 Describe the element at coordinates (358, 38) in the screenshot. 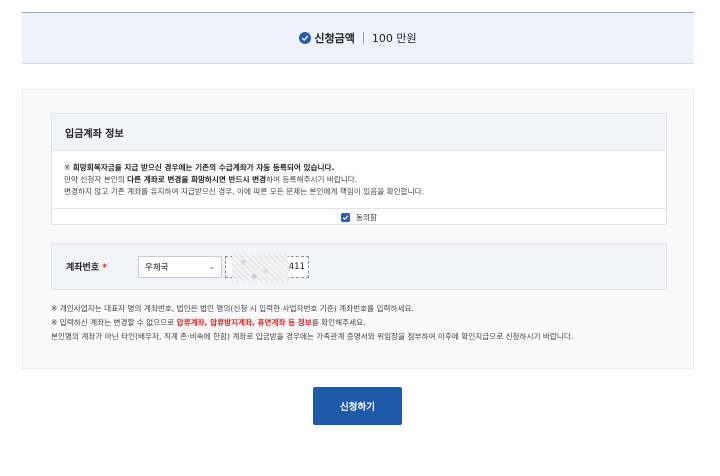

I see `requested-amount-bar: 신청금액 100 만원` at that location.